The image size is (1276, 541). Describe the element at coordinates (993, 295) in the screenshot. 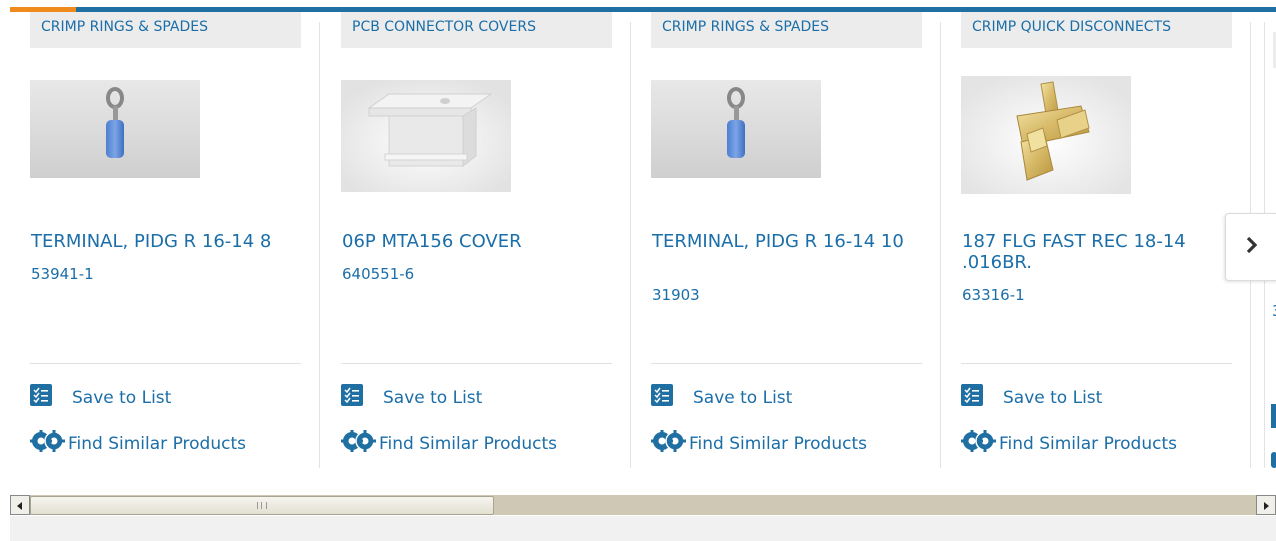

I see `part-number: 63316-1` at that location.